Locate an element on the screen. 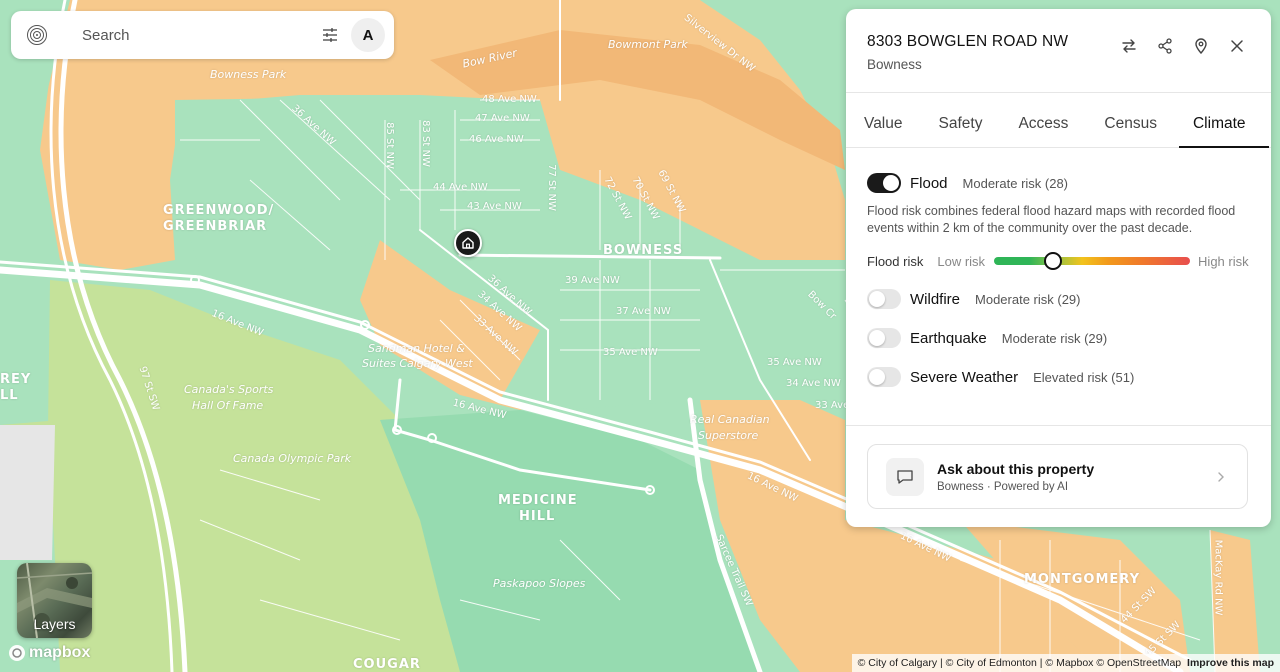 The image size is (1280, 672). panel-tabs: Value Safety Access Census Climate is located at coordinates (1058, 120).